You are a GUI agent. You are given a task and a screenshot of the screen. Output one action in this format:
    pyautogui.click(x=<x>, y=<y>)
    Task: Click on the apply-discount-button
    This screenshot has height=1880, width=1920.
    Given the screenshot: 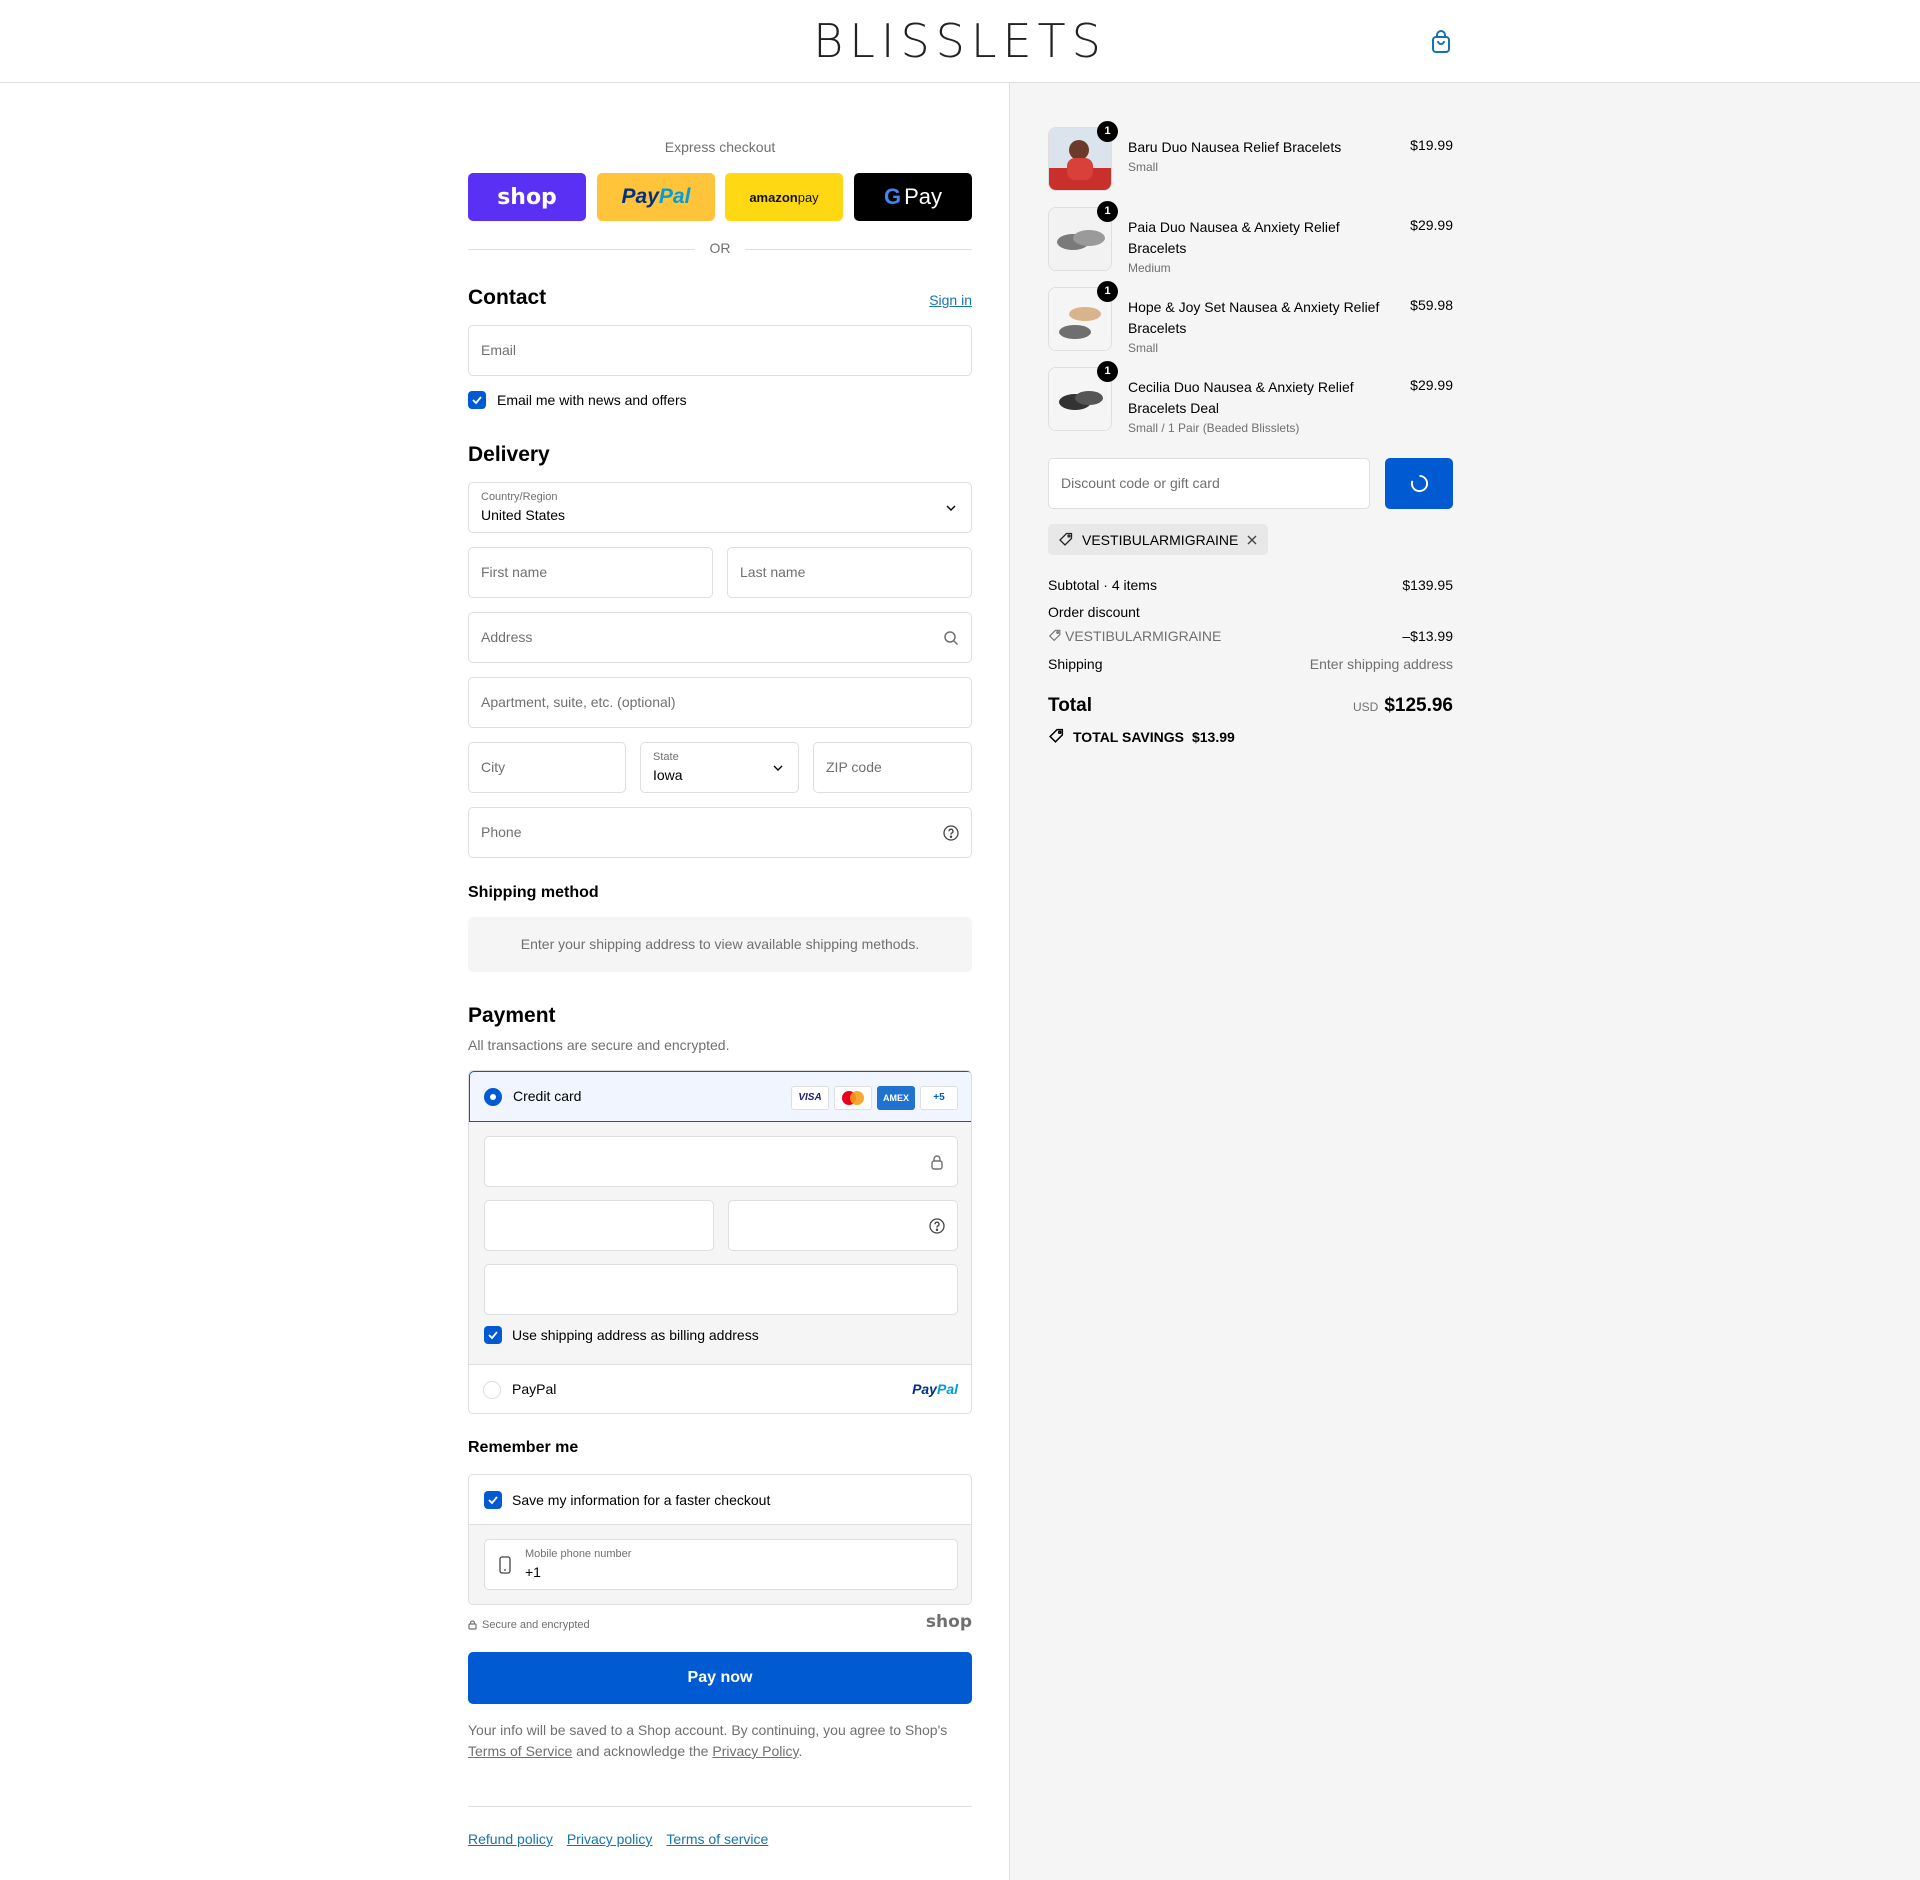 What is the action you would take?
    pyautogui.click(x=1419, y=483)
    